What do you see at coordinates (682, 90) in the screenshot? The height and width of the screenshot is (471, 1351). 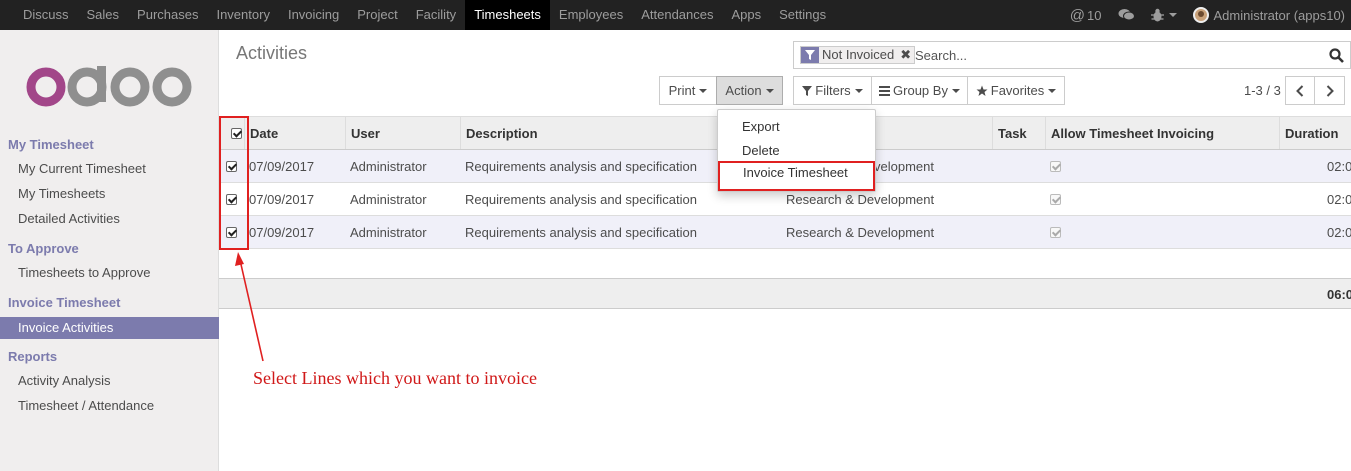 I see `print-label: Print` at bounding box center [682, 90].